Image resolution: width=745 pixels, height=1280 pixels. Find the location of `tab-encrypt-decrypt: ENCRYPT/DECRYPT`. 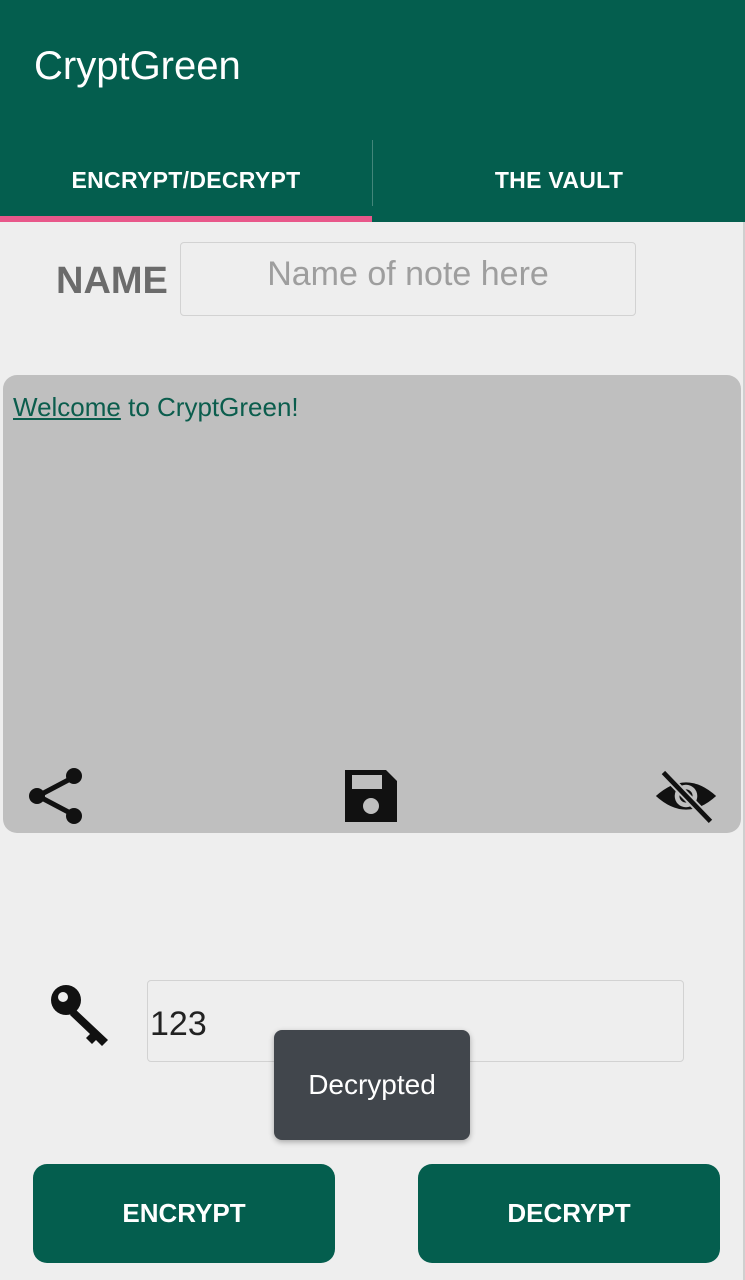

tab-encrypt-decrypt: ENCRYPT/DECRYPT is located at coordinates (186, 180).